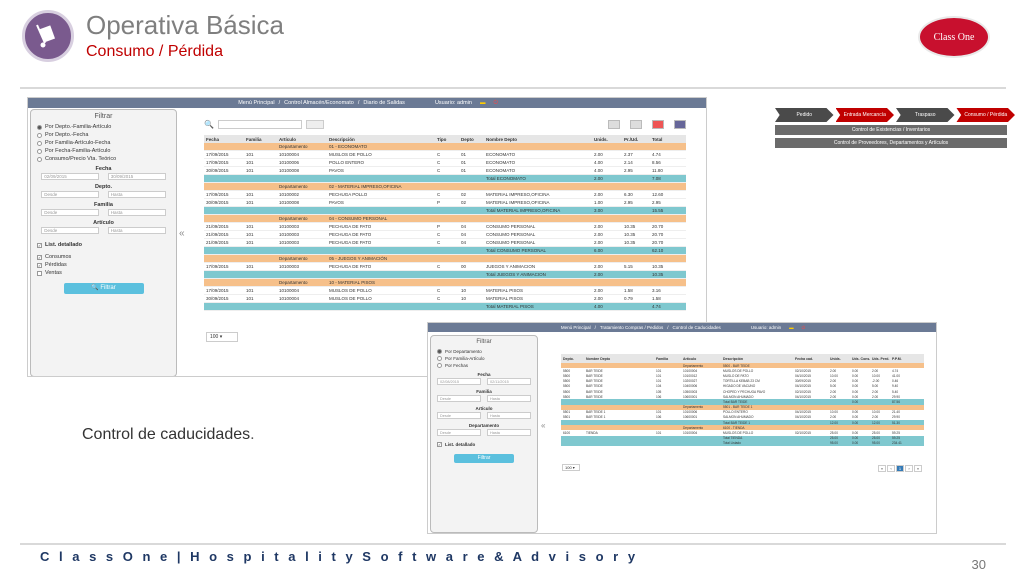 Image resolution: width=1024 pixels, height=576 pixels. What do you see at coordinates (484, 458) in the screenshot?
I see `filter-button-2: Filtrar` at bounding box center [484, 458].